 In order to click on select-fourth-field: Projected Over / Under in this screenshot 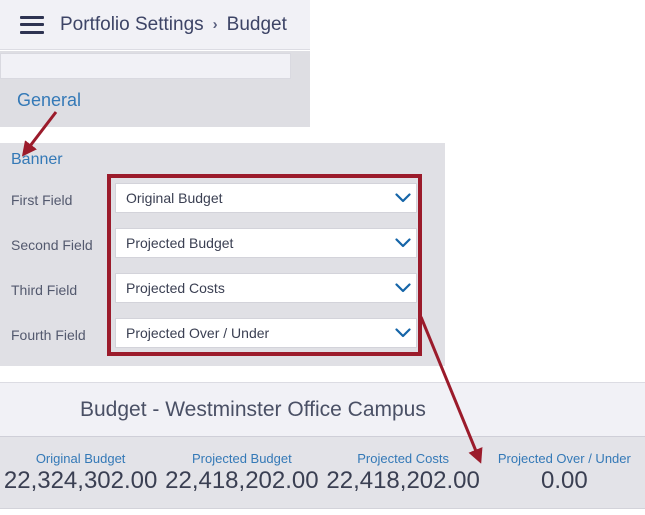, I will do `click(266, 333)`.